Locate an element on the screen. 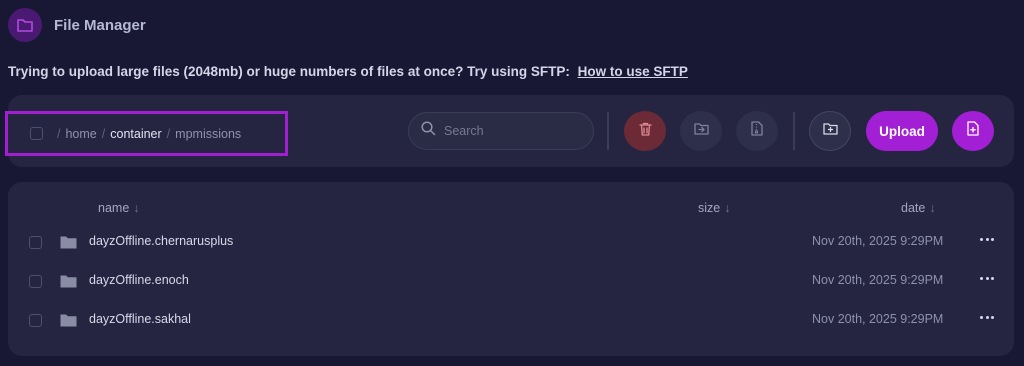 This screenshot has width=1024, height=366. breadcrumb-item-home: home is located at coordinates (80, 134).